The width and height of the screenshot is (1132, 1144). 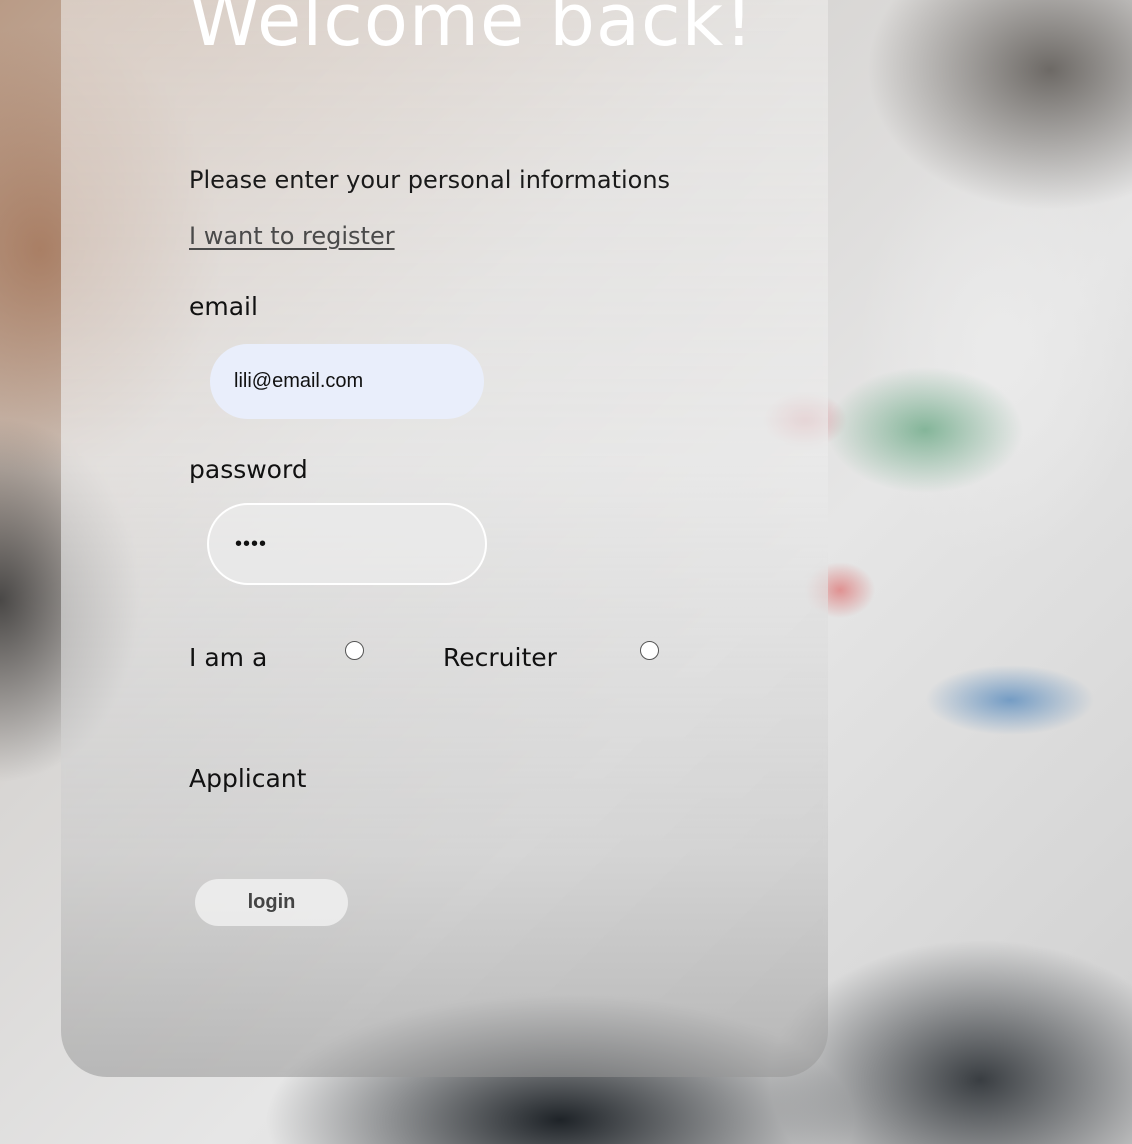 I want to click on email-field: lili@email.com, so click(x=347, y=381).